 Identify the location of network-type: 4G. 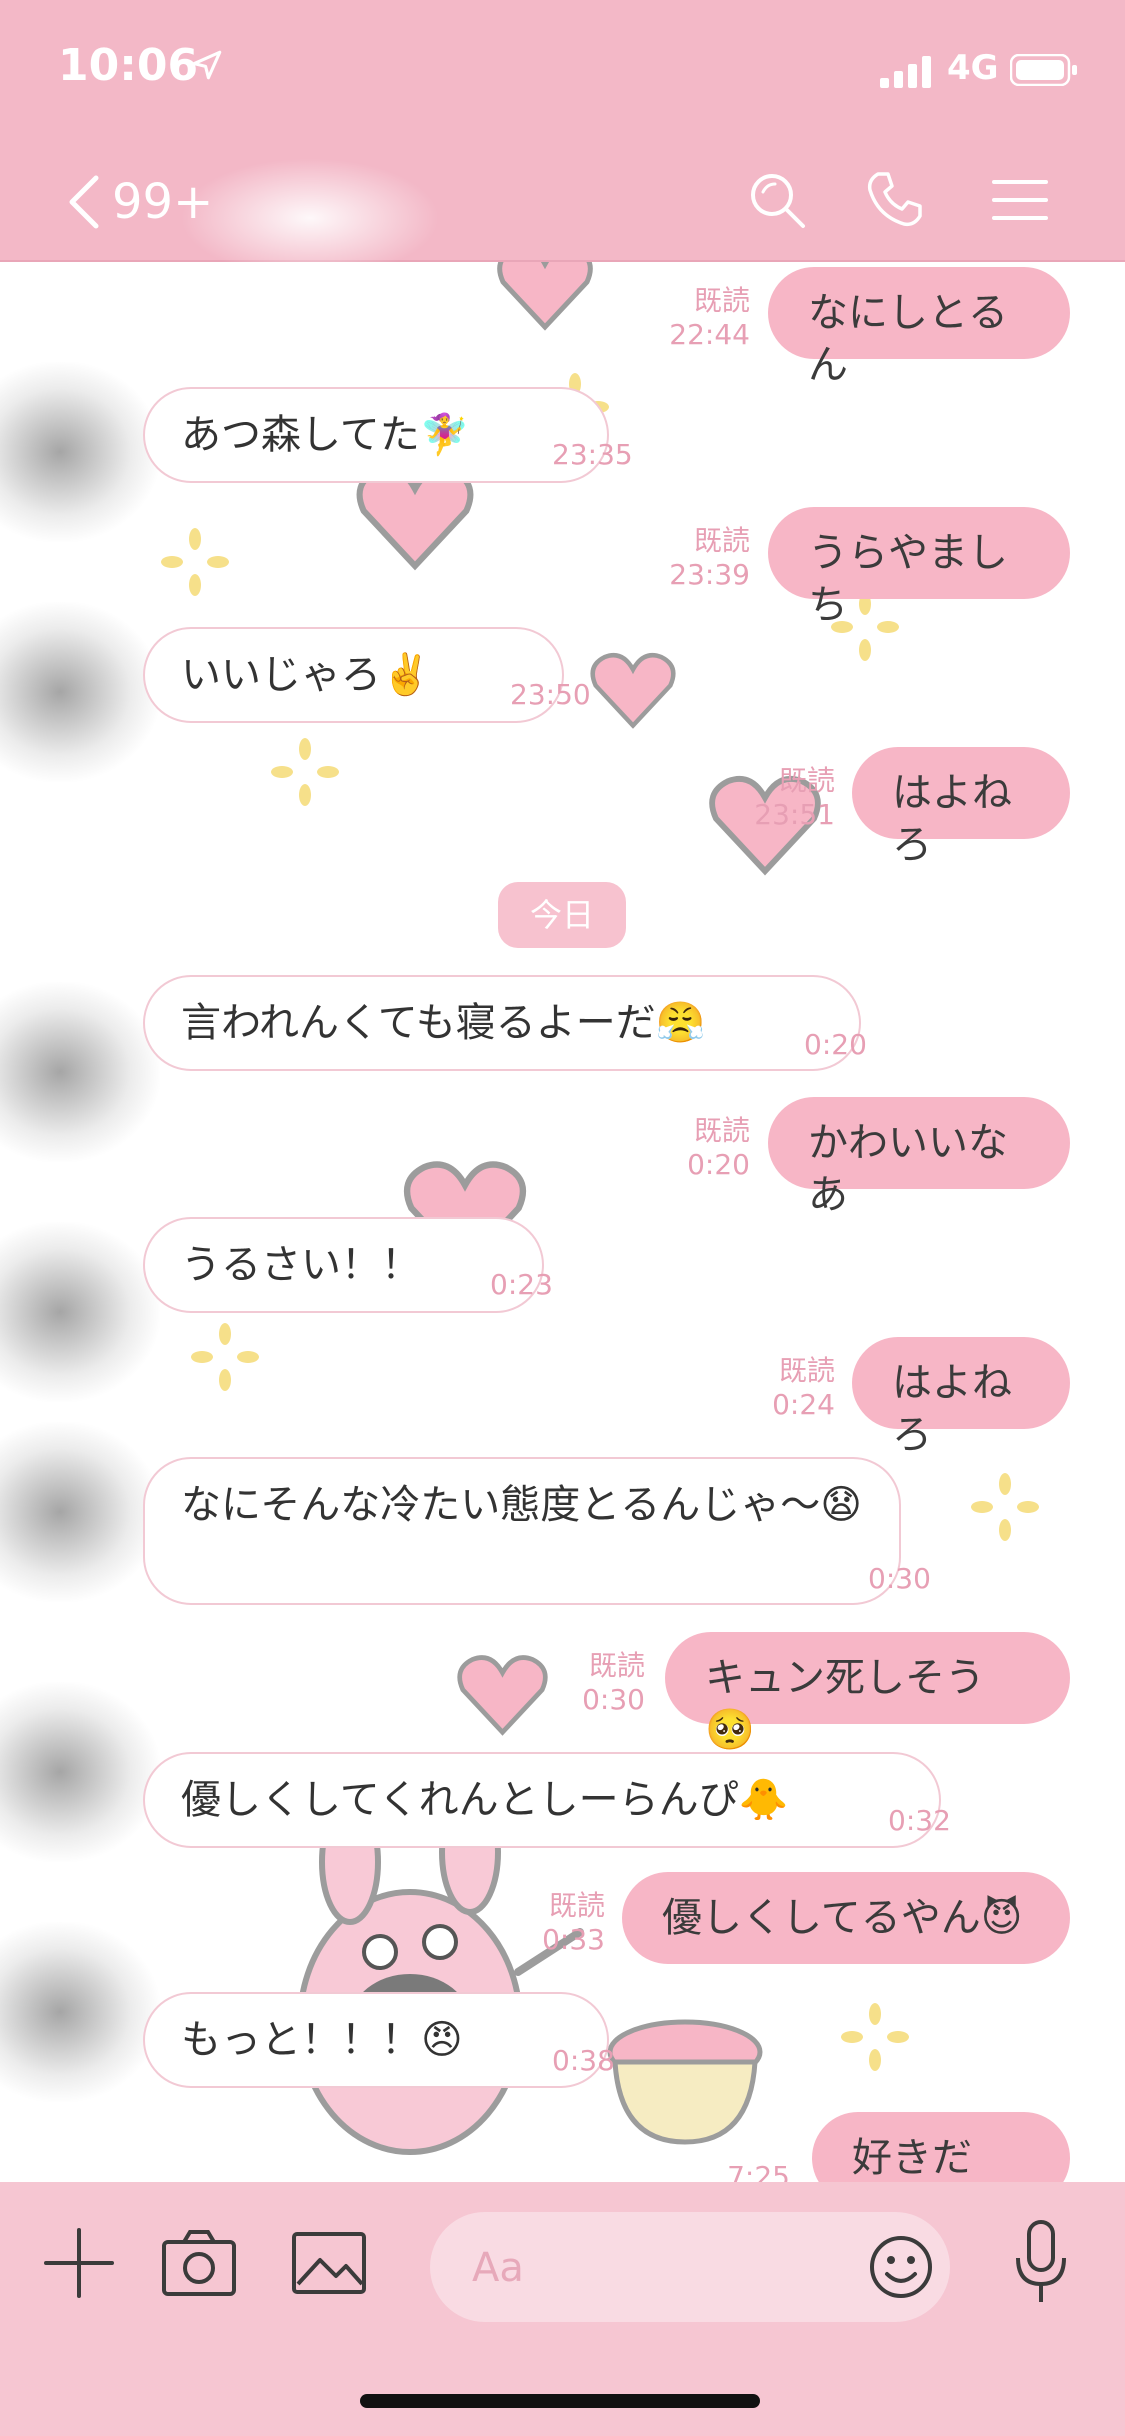
(973, 68).